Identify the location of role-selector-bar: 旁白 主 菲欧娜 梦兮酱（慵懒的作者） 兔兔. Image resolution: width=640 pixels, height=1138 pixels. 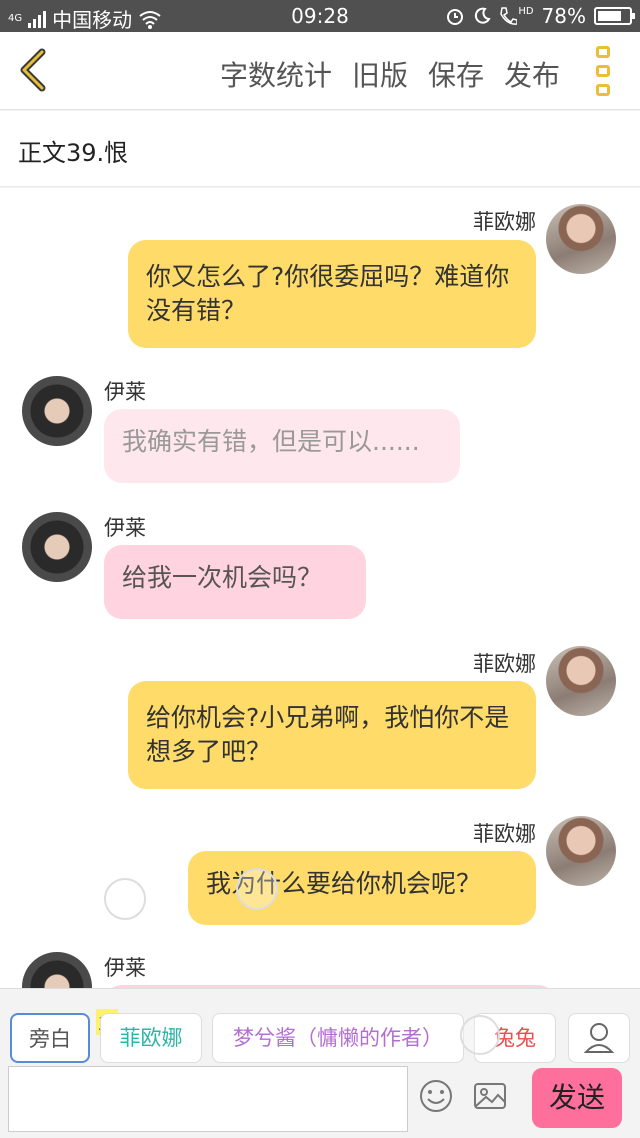
(320, 1026).